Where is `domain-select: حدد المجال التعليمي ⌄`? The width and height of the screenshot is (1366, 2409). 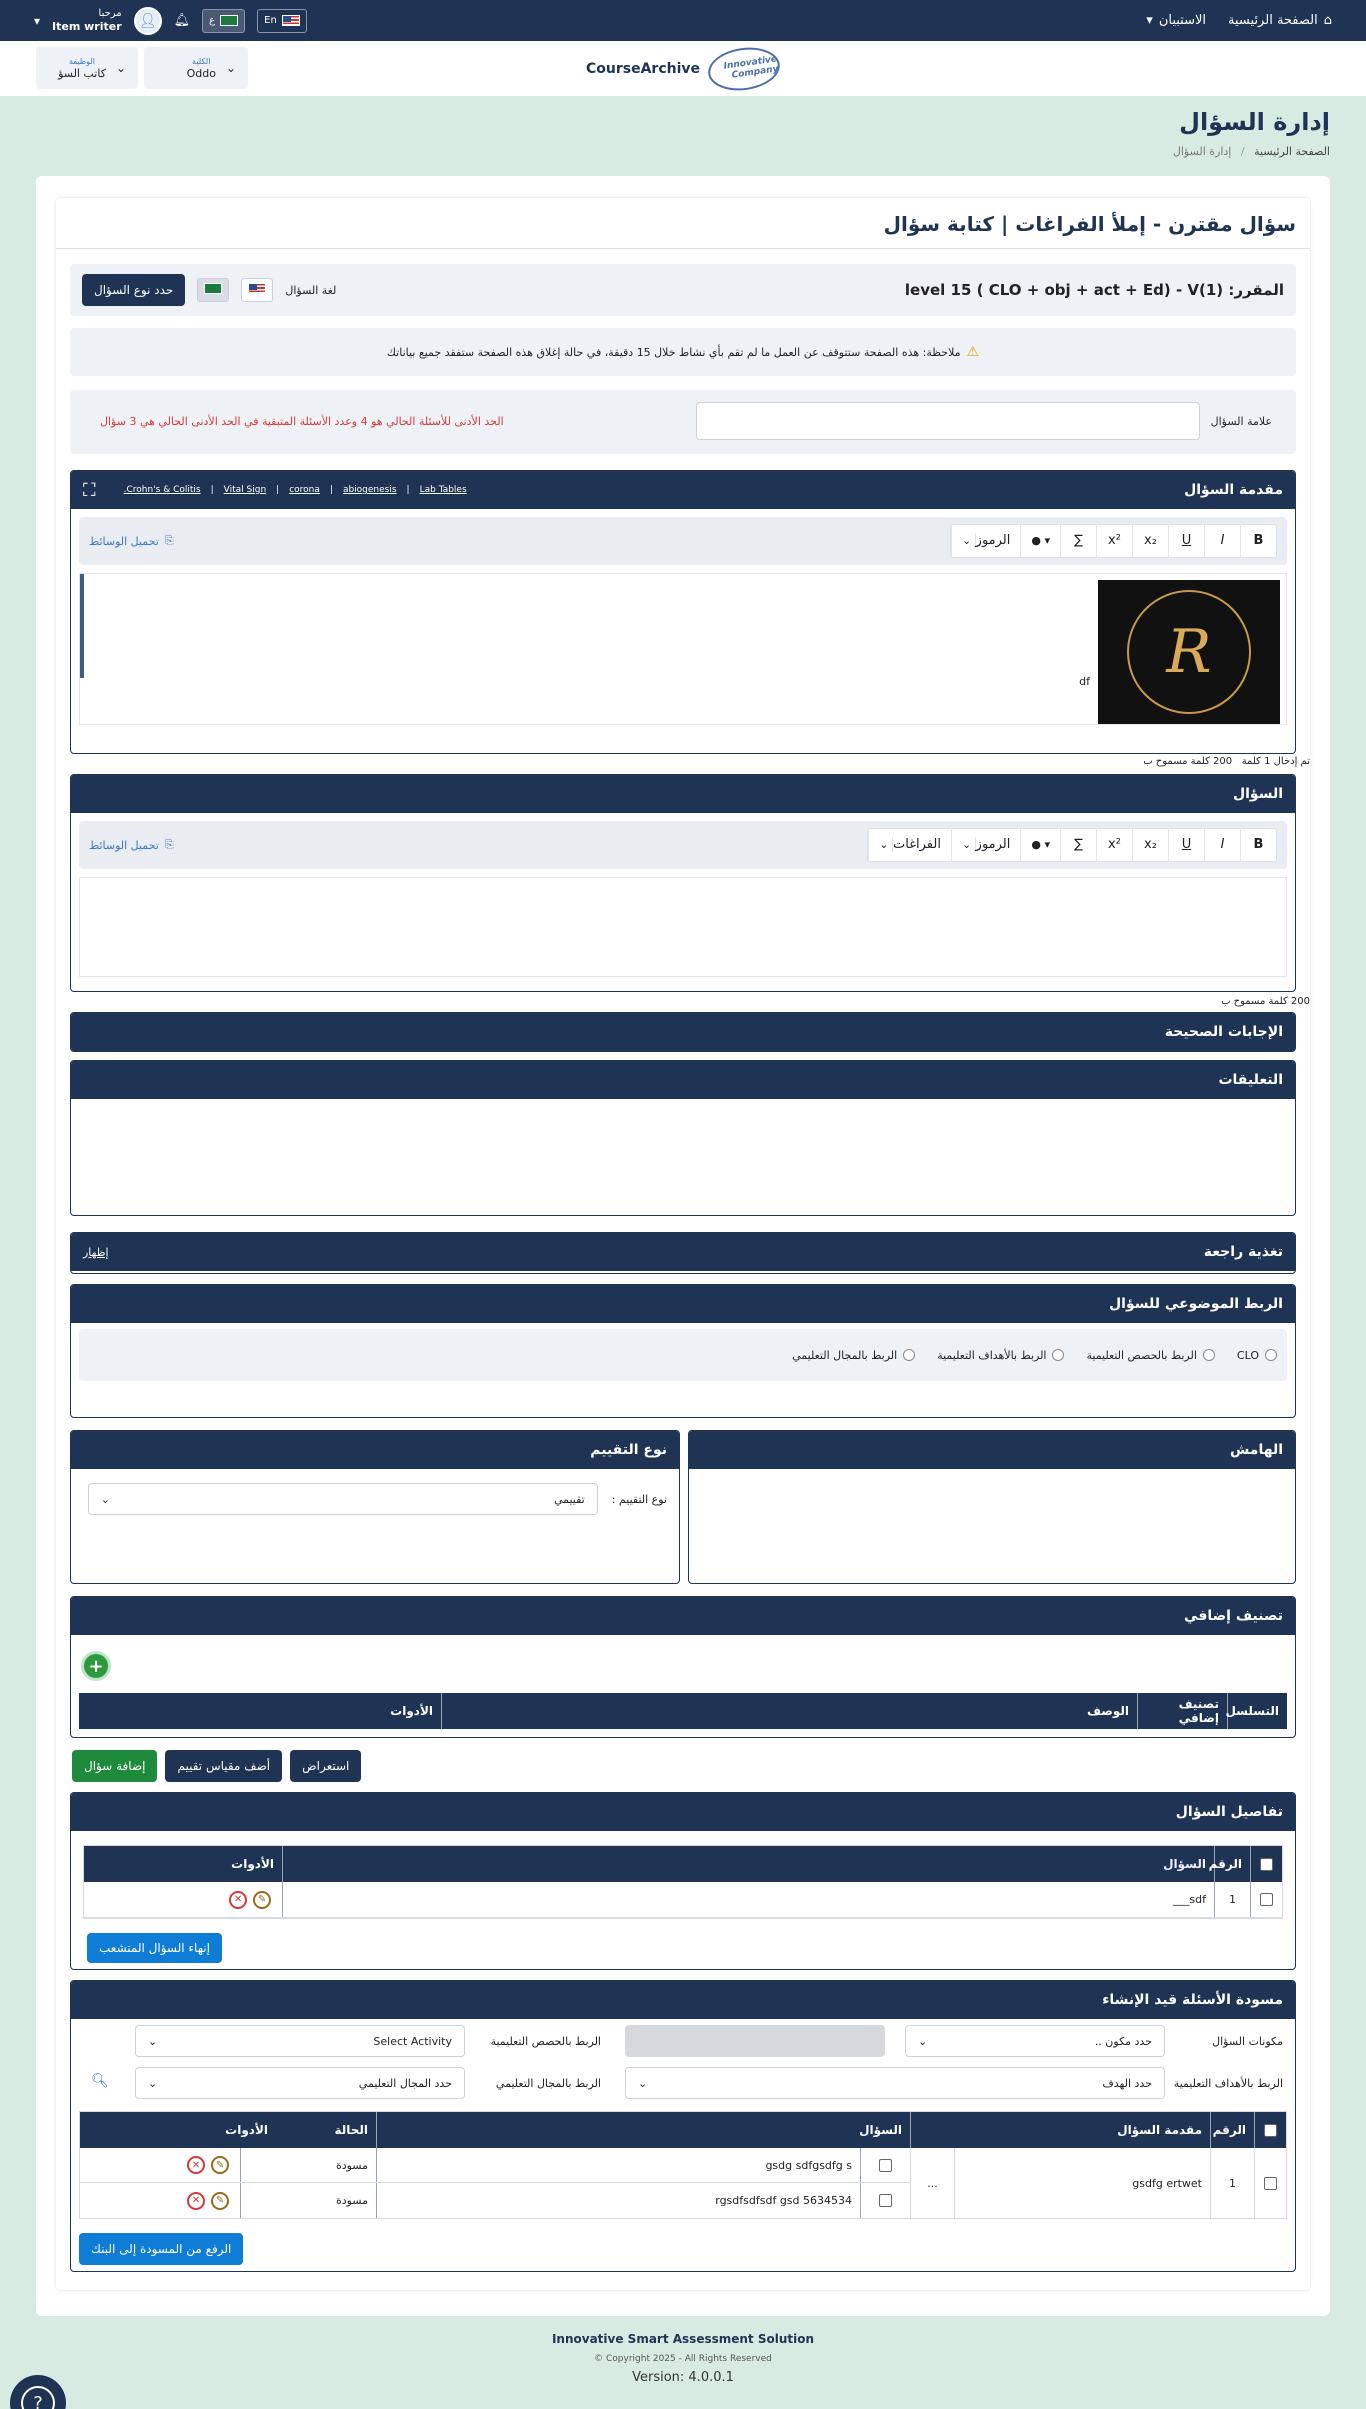
domain-select: حدد المجال التعليمي ⌄ is located at coordinates (300, 2083).